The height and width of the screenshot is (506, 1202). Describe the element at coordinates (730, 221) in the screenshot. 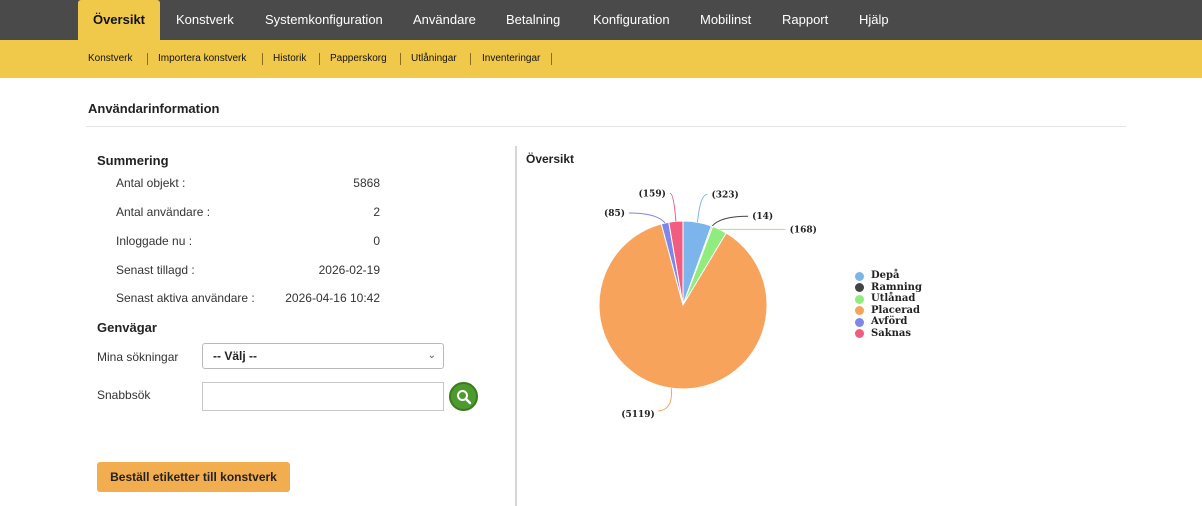

I see `pie-connector-ramning` at that location.